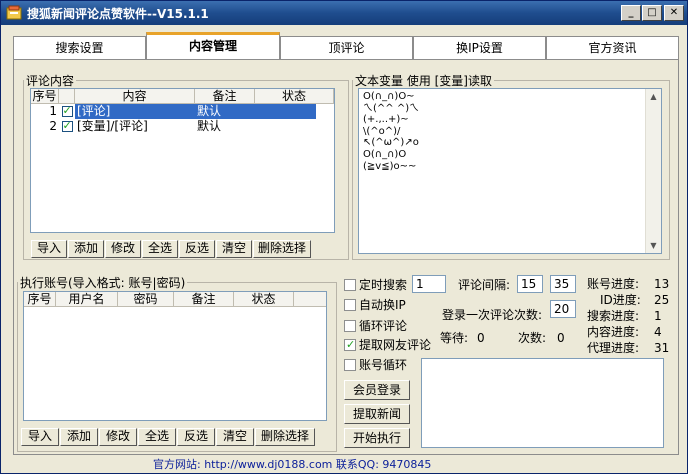 This screenshot has height=474, width=688. What do you see at coordinates (67, 96) in the screenshot?
I see `col-check` at bounding box center [67, 96].